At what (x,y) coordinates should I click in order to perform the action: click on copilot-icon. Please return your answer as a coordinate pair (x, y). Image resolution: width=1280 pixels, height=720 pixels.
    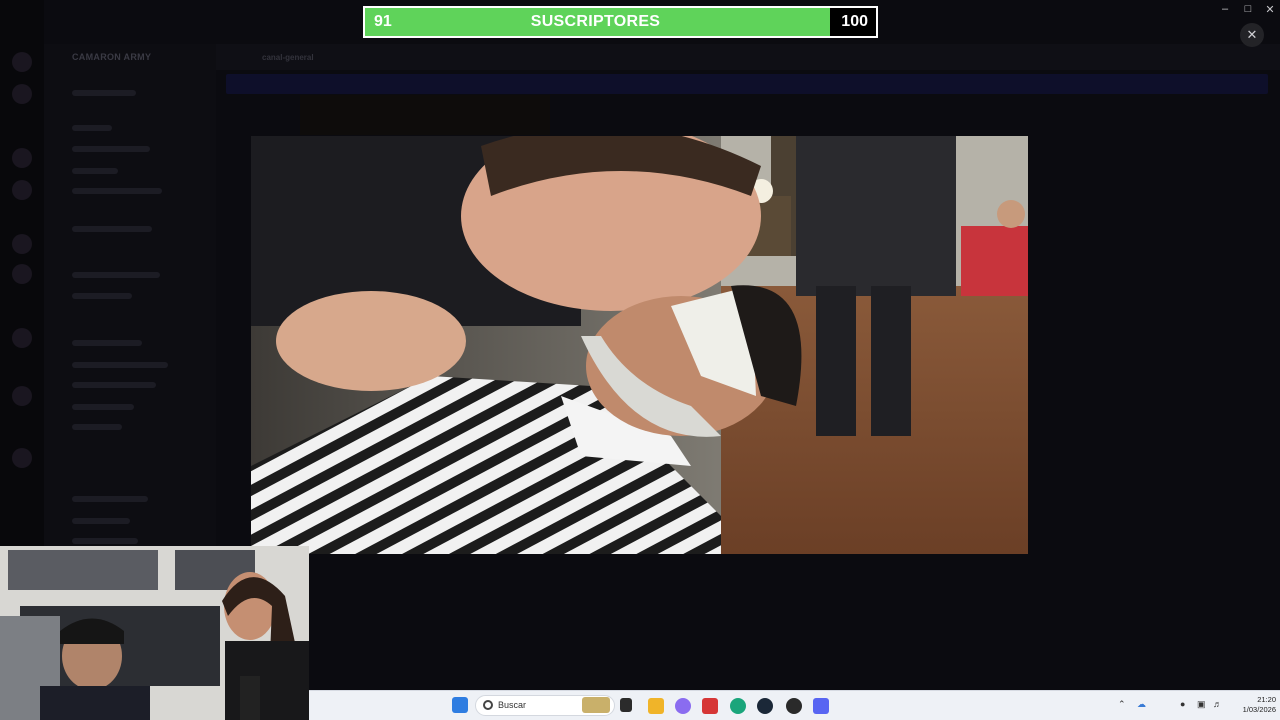
    Looking at the image, I should click on (683, 706).